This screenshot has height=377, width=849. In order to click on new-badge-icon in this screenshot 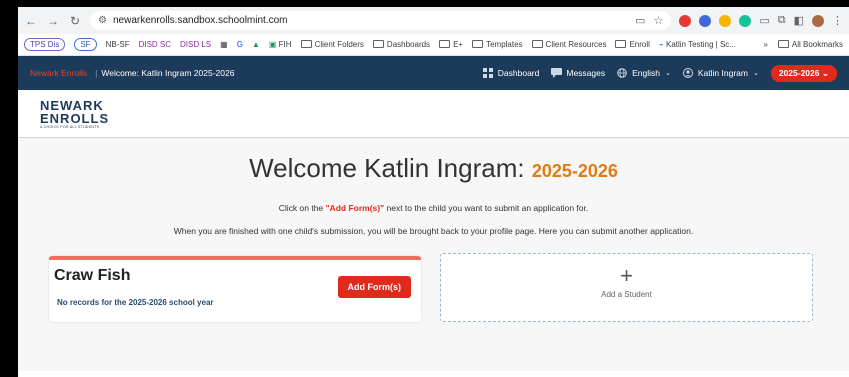, I will do `click(685, 20)`.